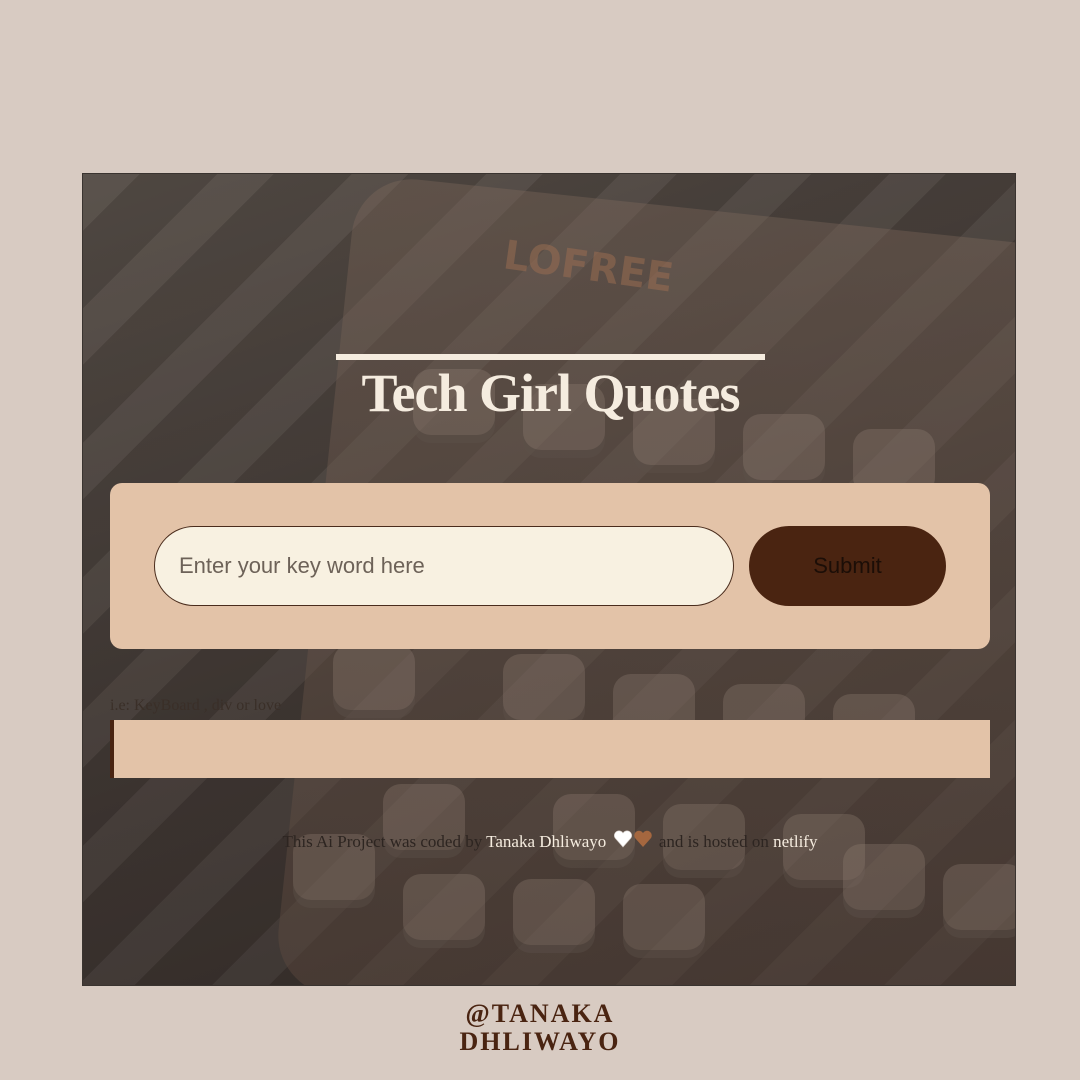 The width and height of the screenshot is (1080, 1080). Describe the element at coordinates (847, 566) in the screenshot. I see `submit-button: Submit` at that location.